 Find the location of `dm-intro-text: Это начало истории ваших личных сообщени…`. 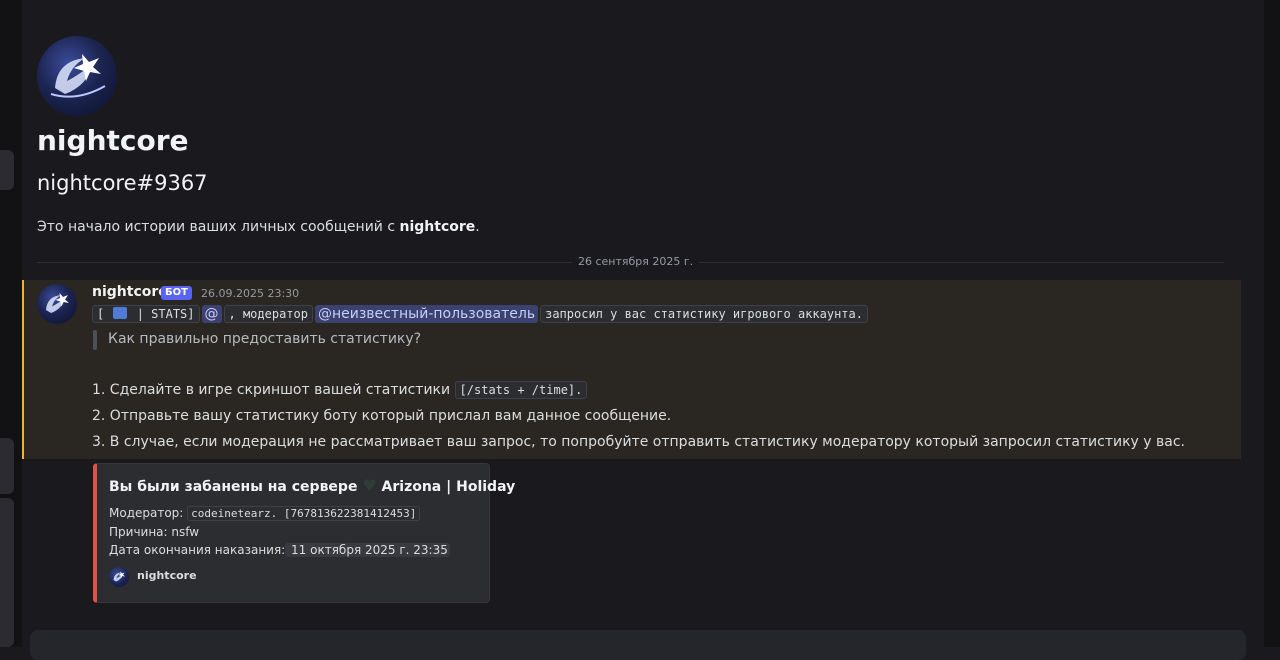

dm-intro-text: Это начало истории ваших личных сообщени… is located at coordinates (258, 227).